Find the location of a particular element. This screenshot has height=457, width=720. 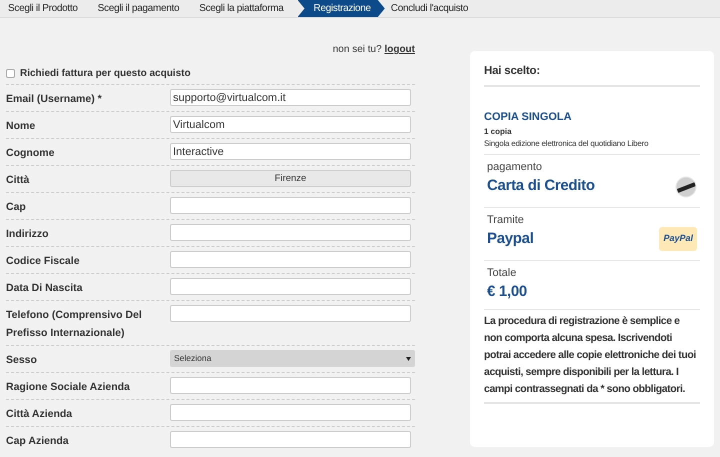

step-tab: Registrazione is located at coordinates (341, 8).